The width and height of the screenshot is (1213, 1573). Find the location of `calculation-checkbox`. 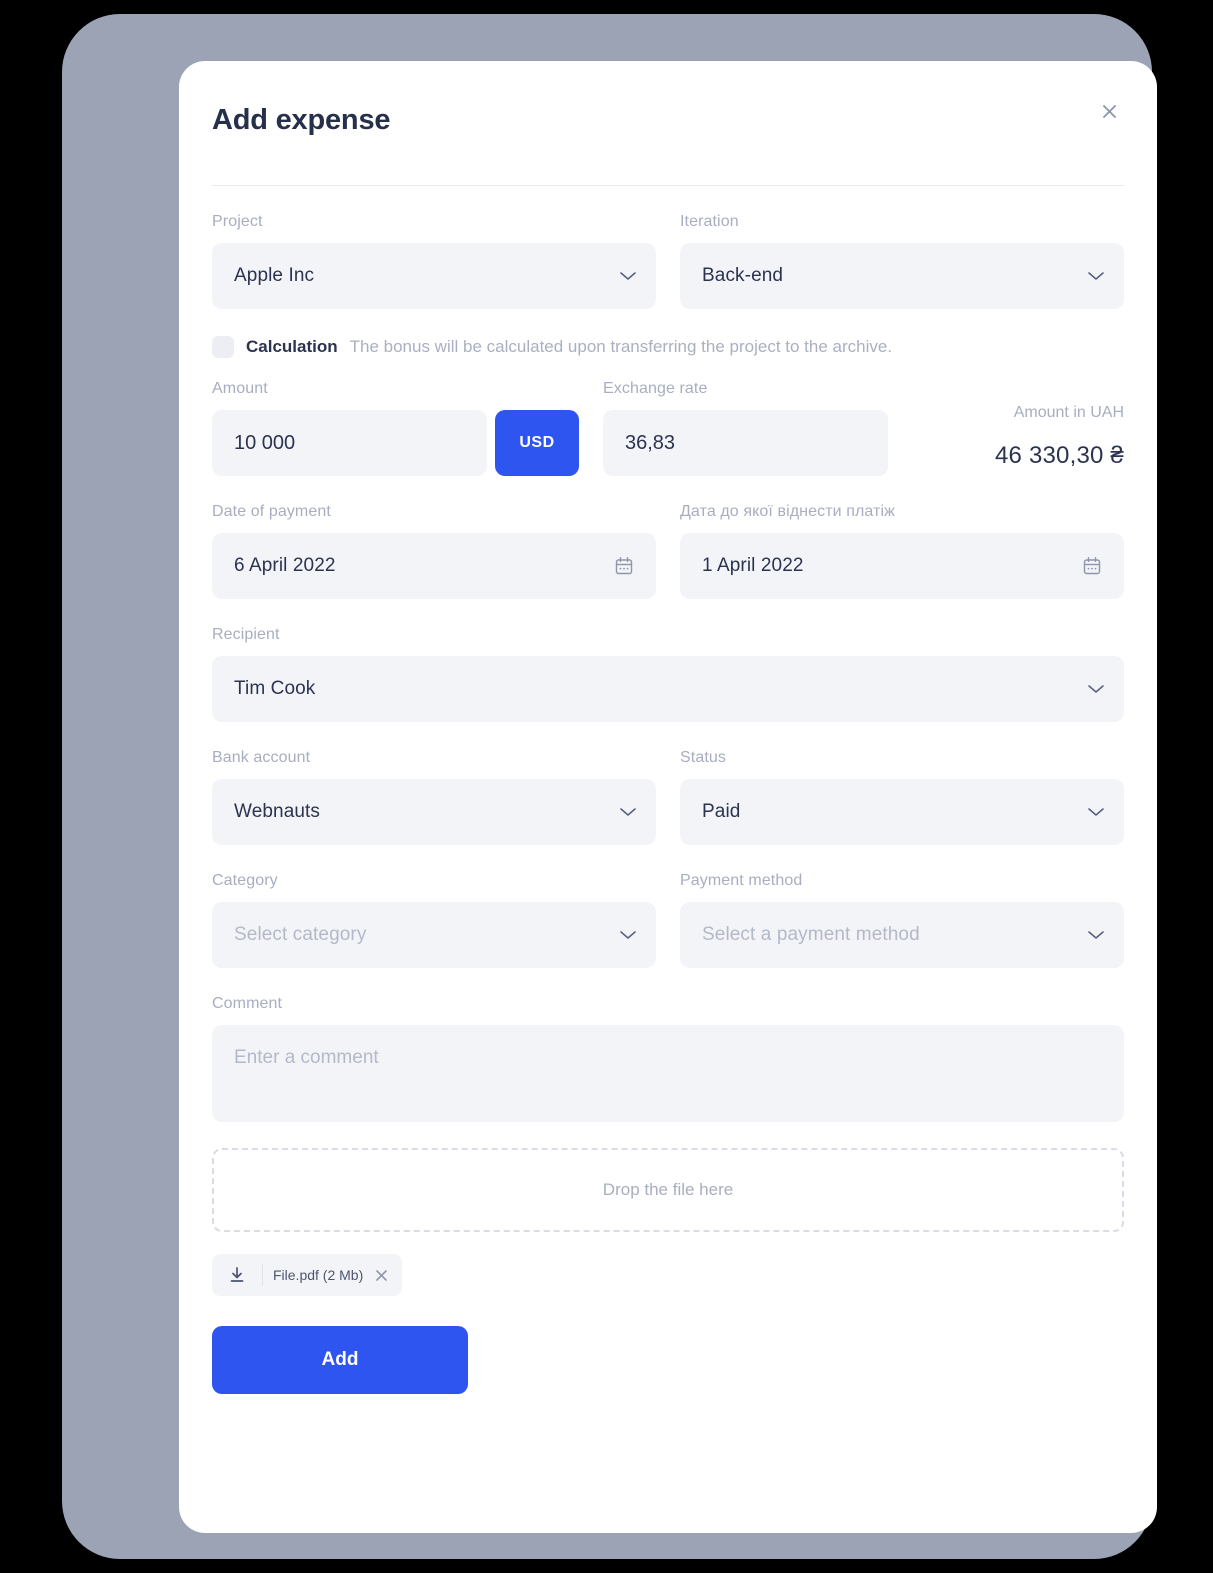

calculation-checkbox is located at coordinates (223, 347).